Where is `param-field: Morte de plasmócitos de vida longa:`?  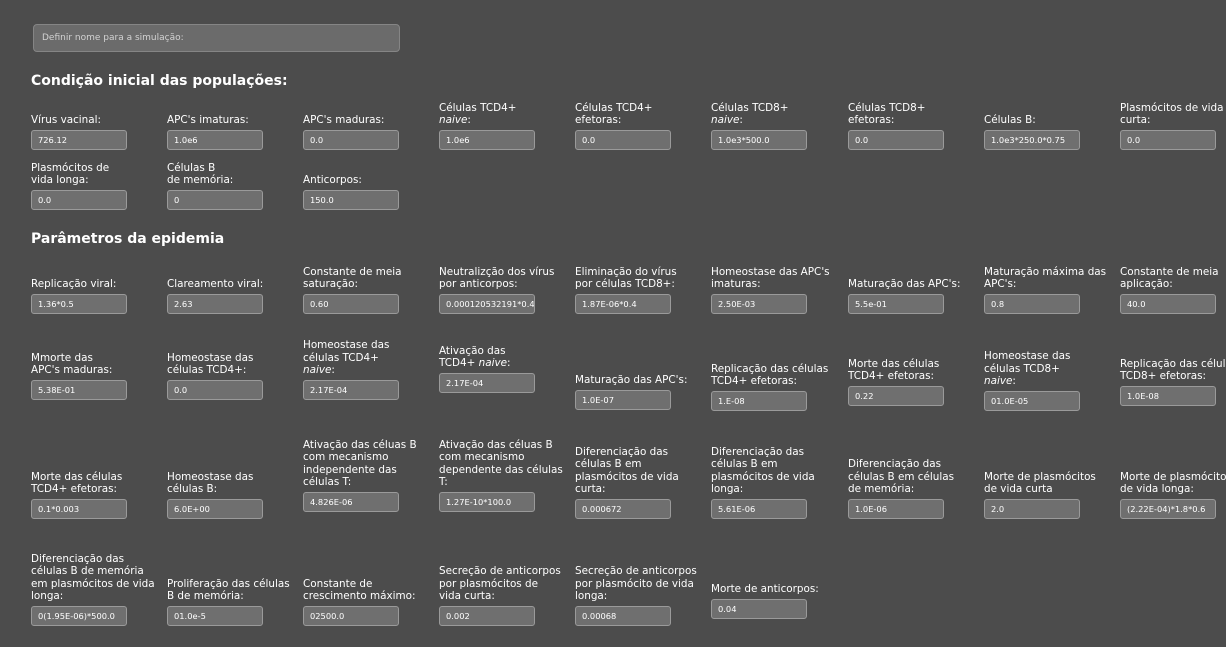 param-field: Morte de plasmócitos de vida longa: is located at coordinates (1173, 489).